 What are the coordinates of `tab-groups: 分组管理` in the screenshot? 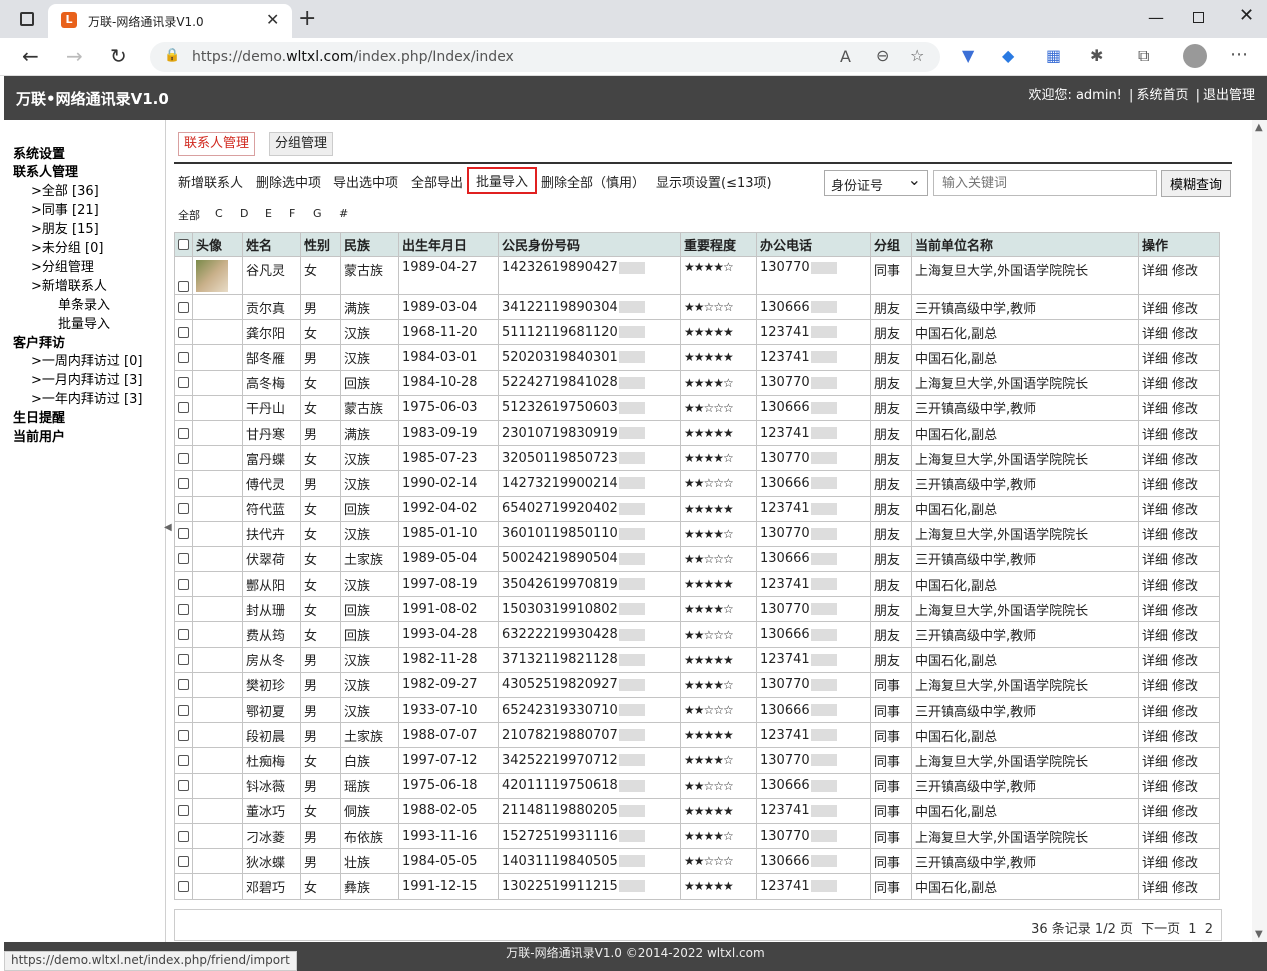 It's located at (301, 144).